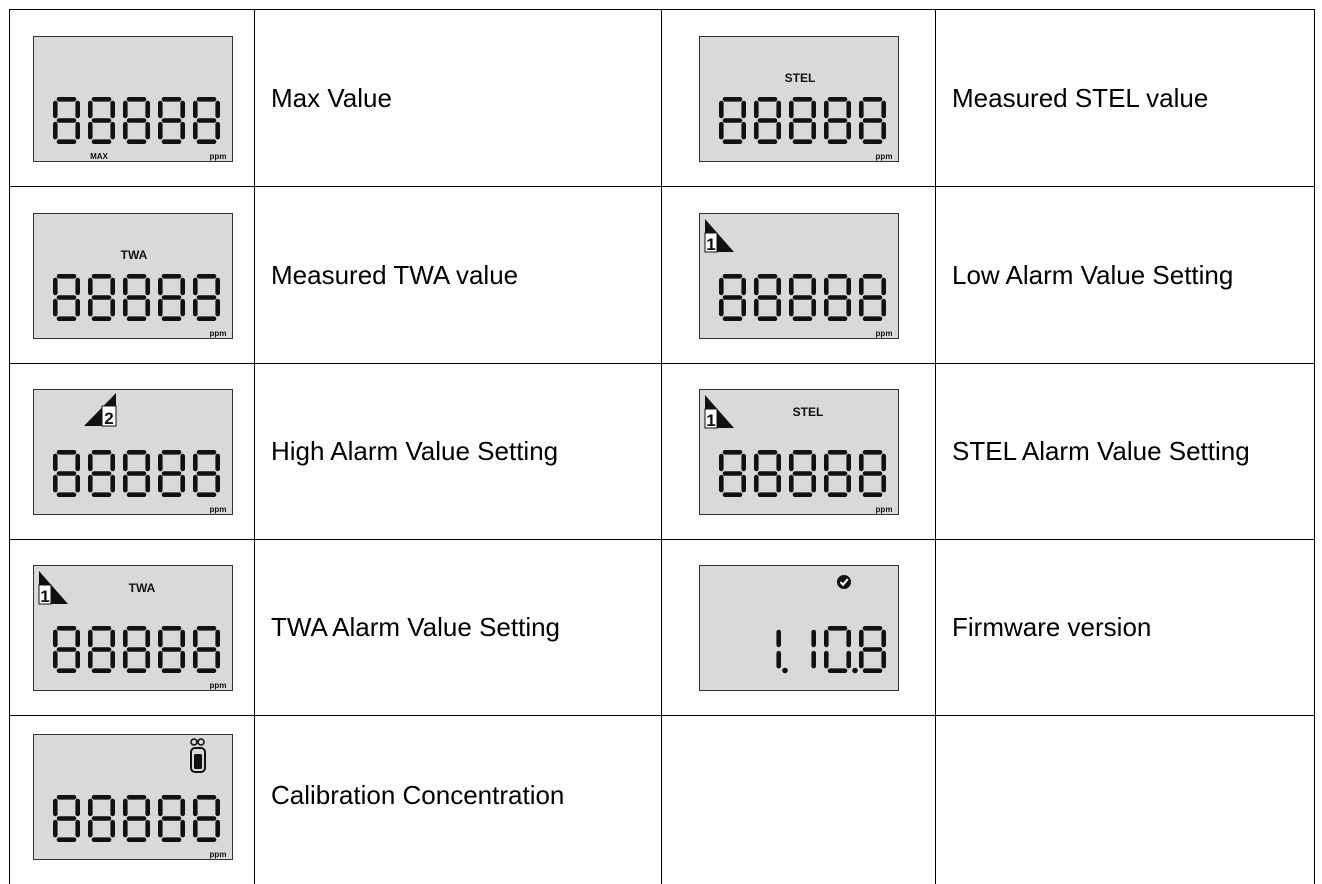  Describe the element at coordinates (201, 742) in the screenshot. I see `valve-handle` at that location.